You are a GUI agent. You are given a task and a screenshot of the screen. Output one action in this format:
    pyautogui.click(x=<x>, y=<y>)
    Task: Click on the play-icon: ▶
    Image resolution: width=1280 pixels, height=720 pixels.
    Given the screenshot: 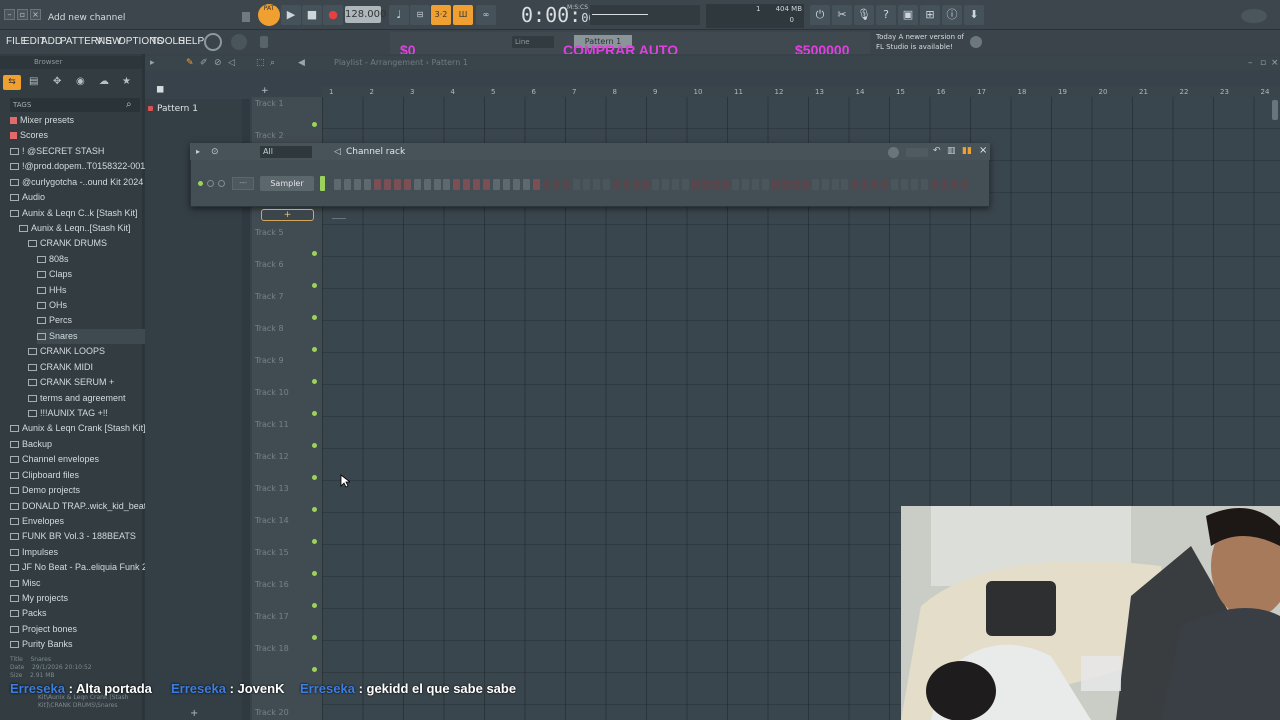 What is the action you would take?
    pyautogui.click(x=291, y=15)
    